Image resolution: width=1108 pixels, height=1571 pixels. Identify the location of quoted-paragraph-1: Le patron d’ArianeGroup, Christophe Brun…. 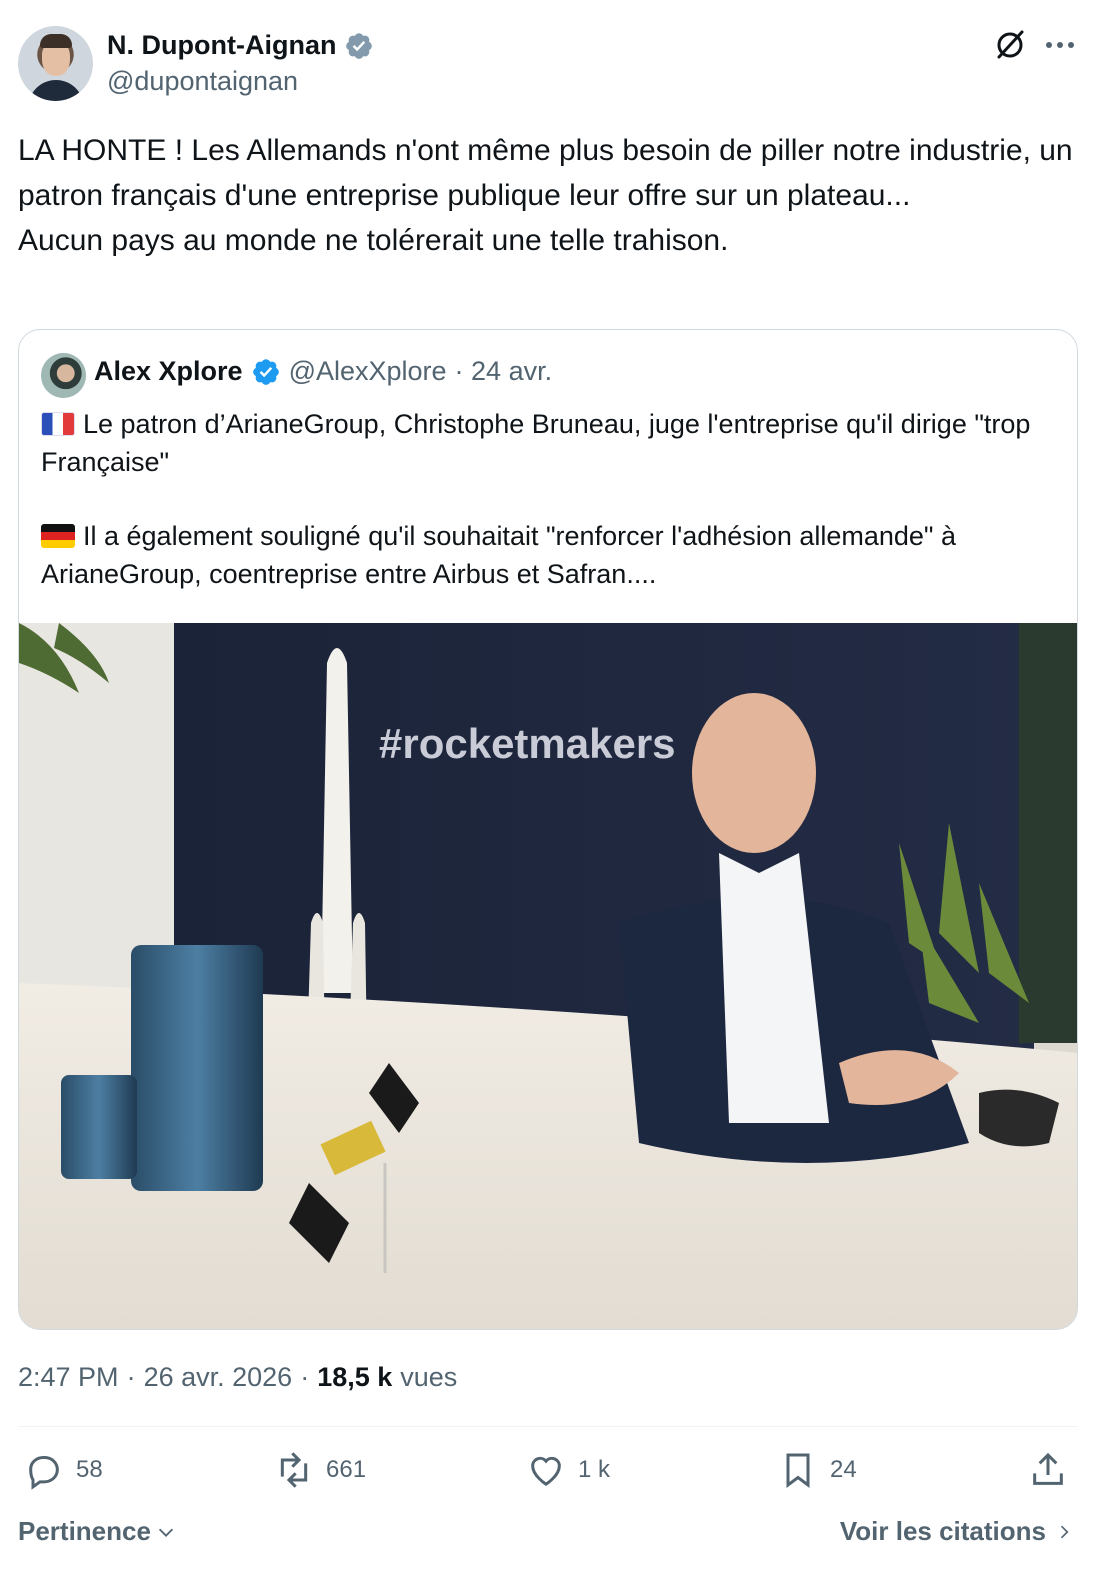
(546, 443).